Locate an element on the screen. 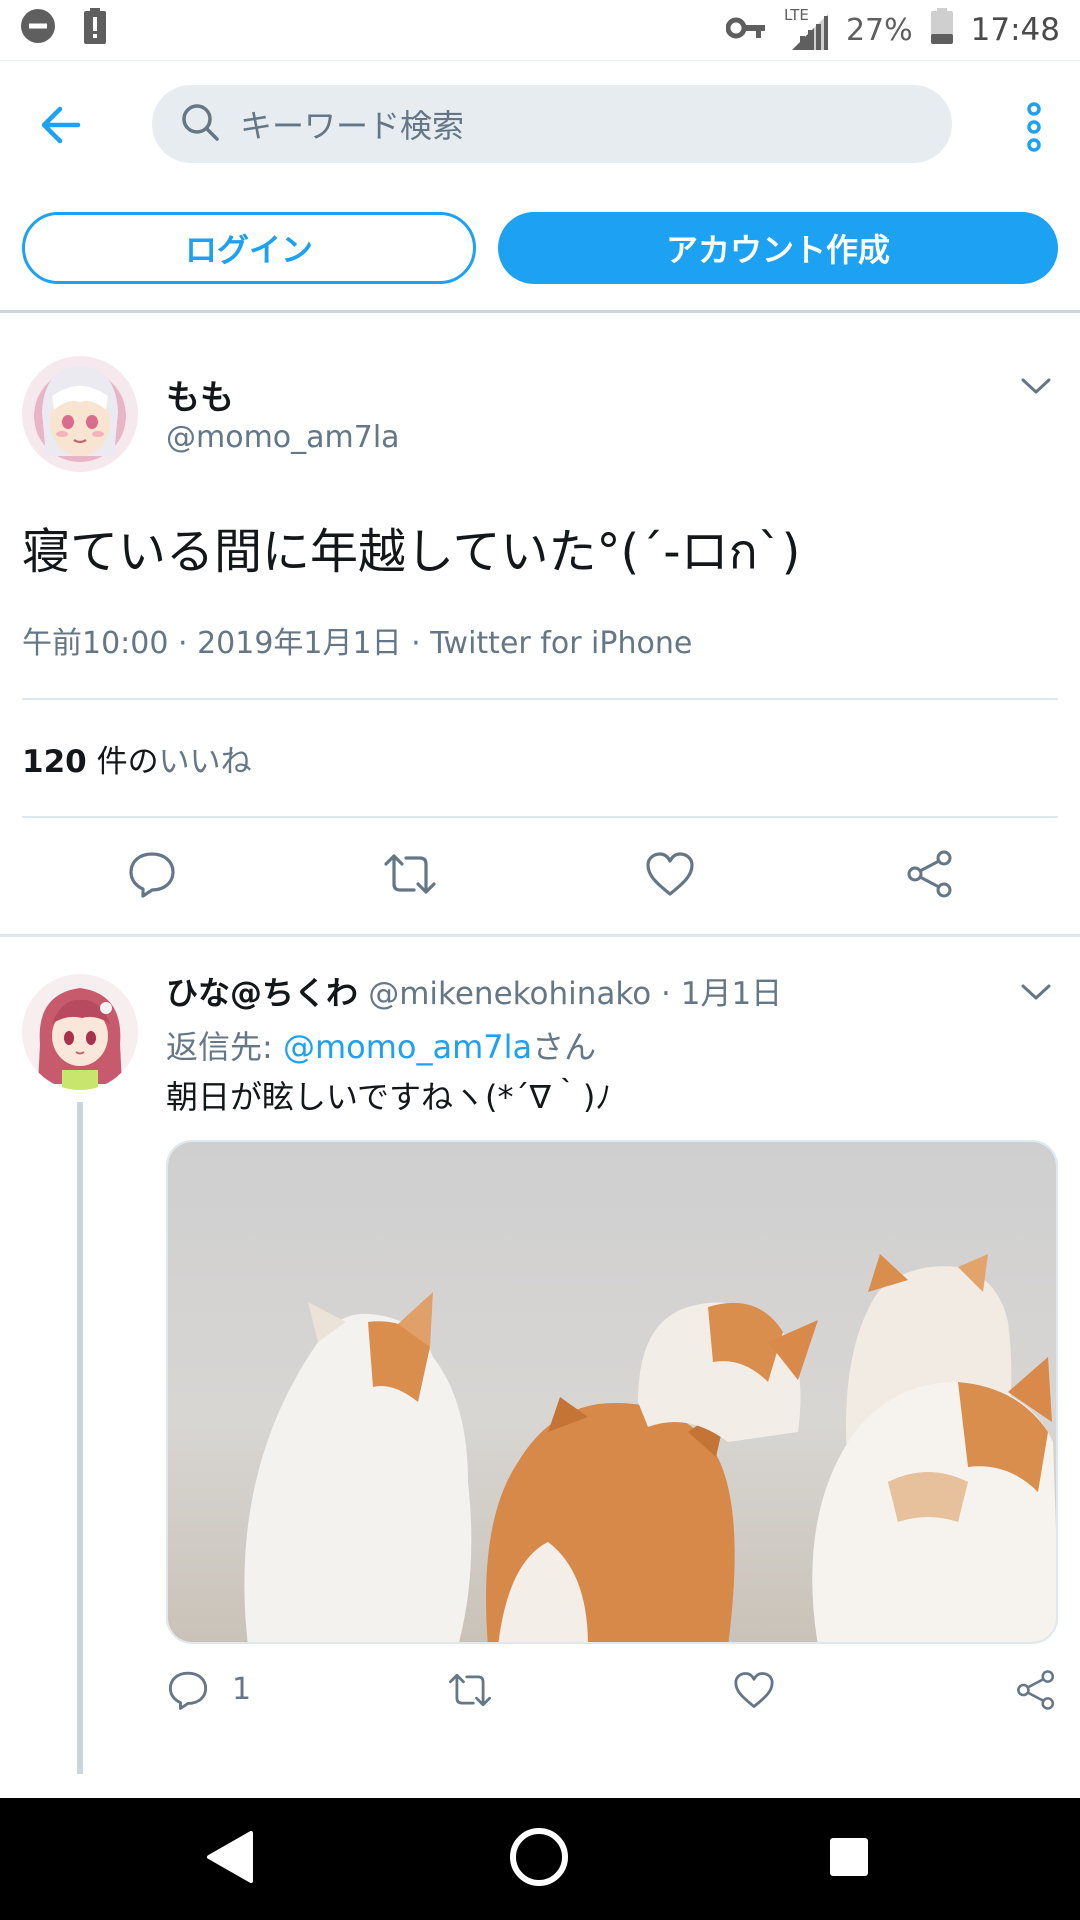  nav-home-button is located at coordinates (539, 1859).